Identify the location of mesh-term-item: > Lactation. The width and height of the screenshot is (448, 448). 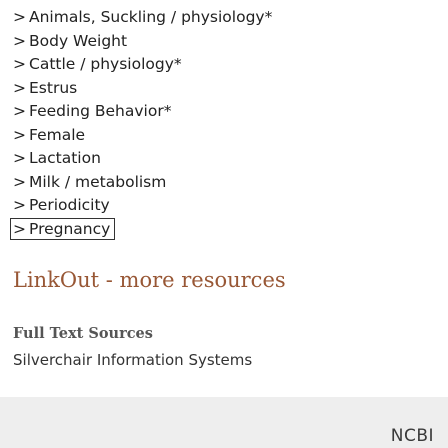
(142, 159).